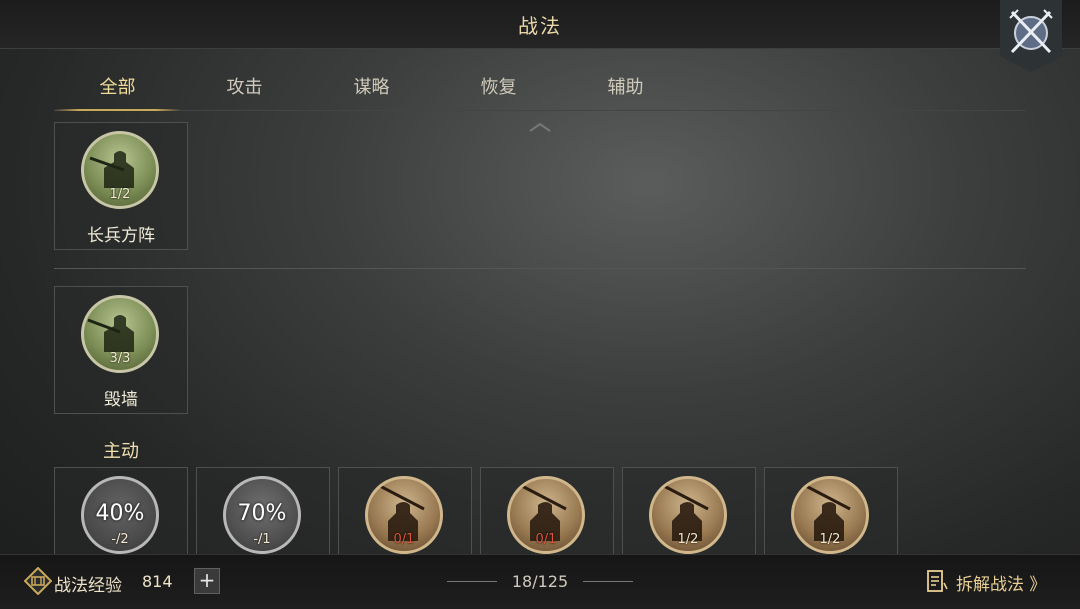  I want to click on tab-all: 全部, so click(117, 90).